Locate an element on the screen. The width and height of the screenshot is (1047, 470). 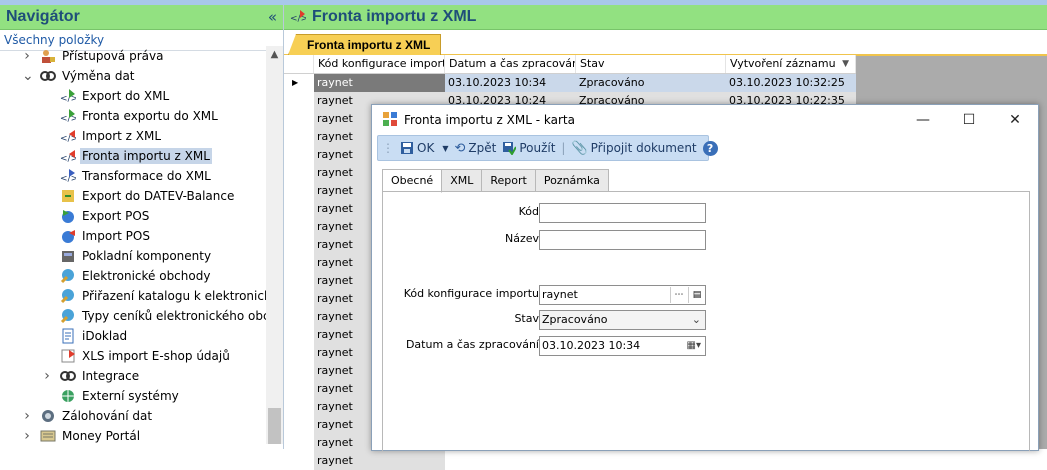
save-icon is located at coordinates (407, 148).